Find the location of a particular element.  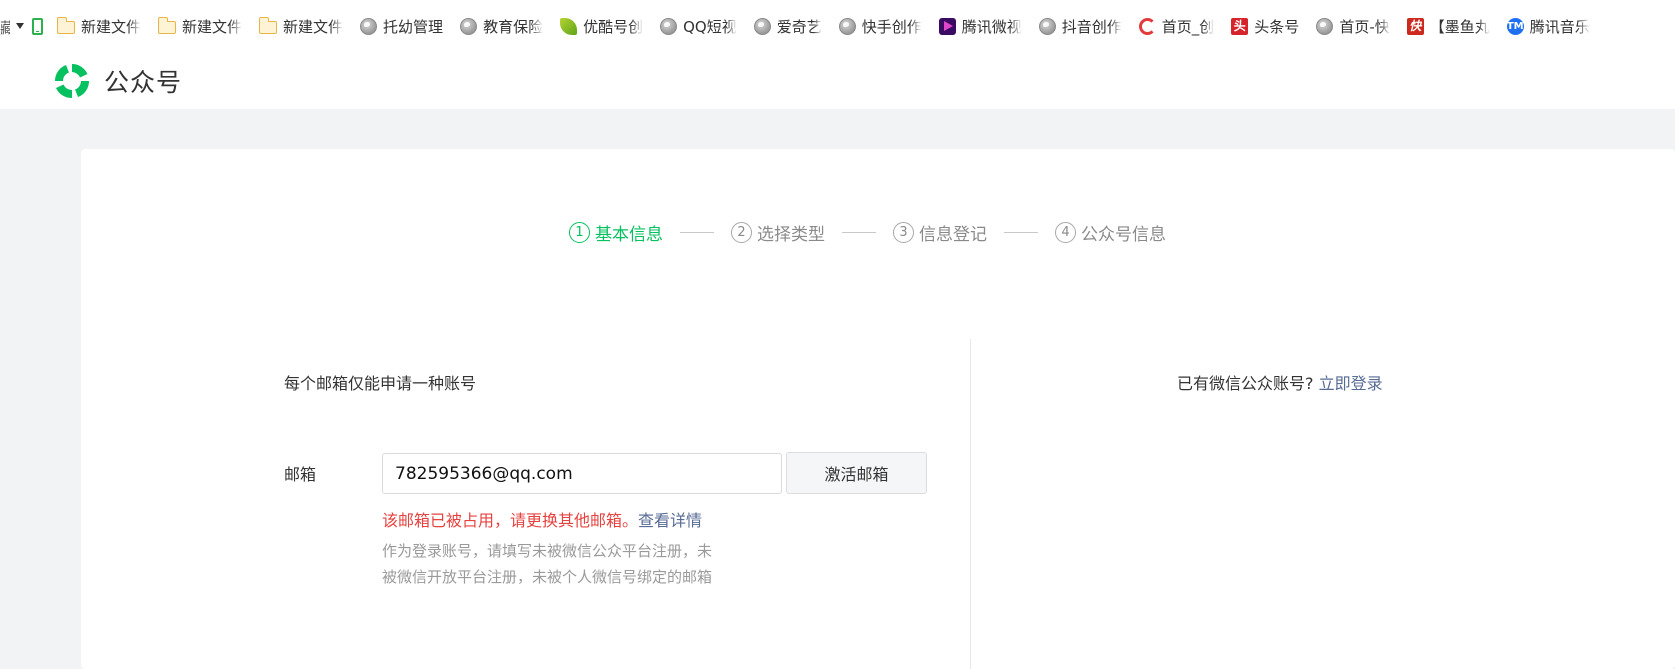

bookmark-item: TM 腾讯音乐 is located at coordinates (1548, 26).